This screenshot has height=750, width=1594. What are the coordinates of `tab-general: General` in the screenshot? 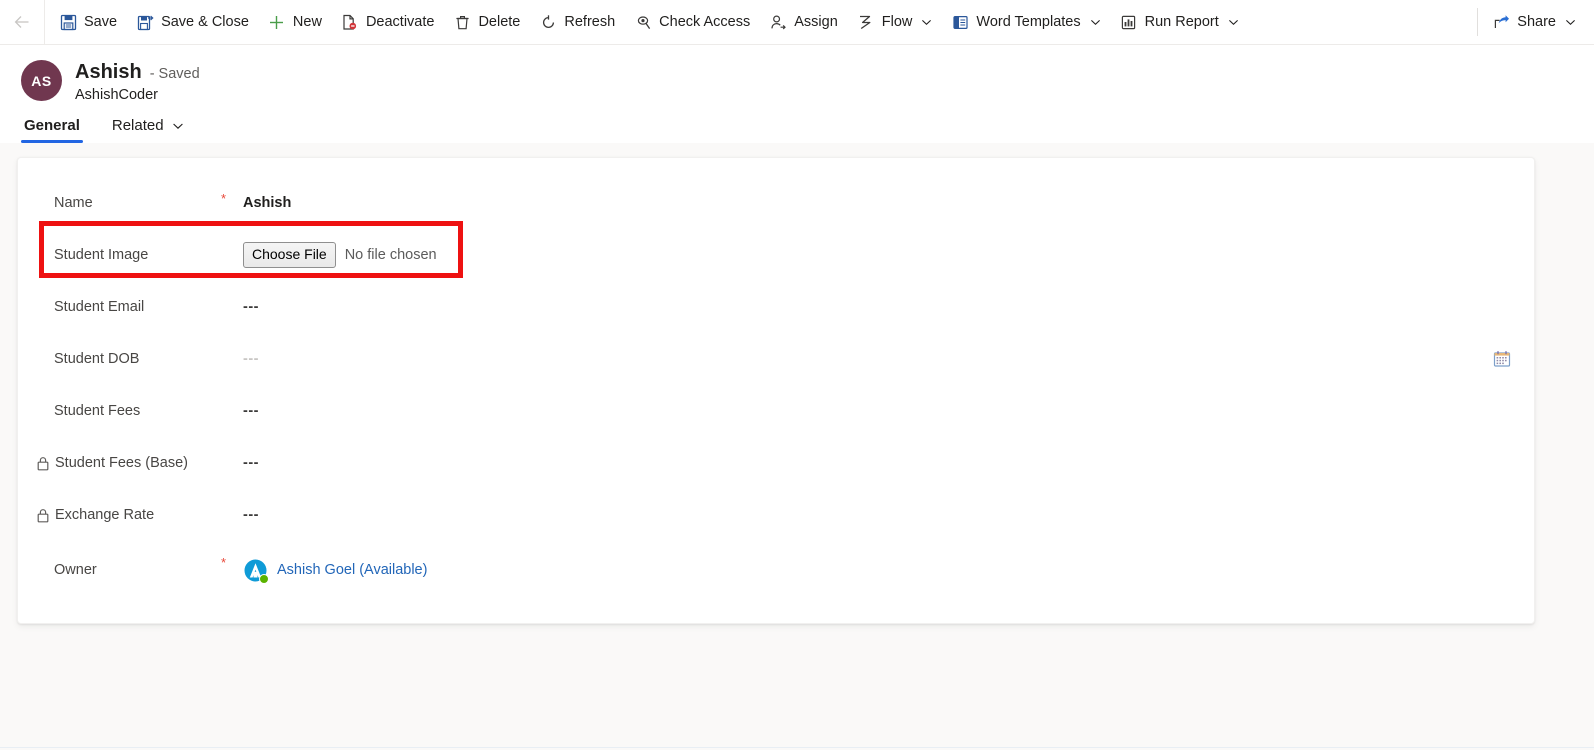 It's located at (52, 130).